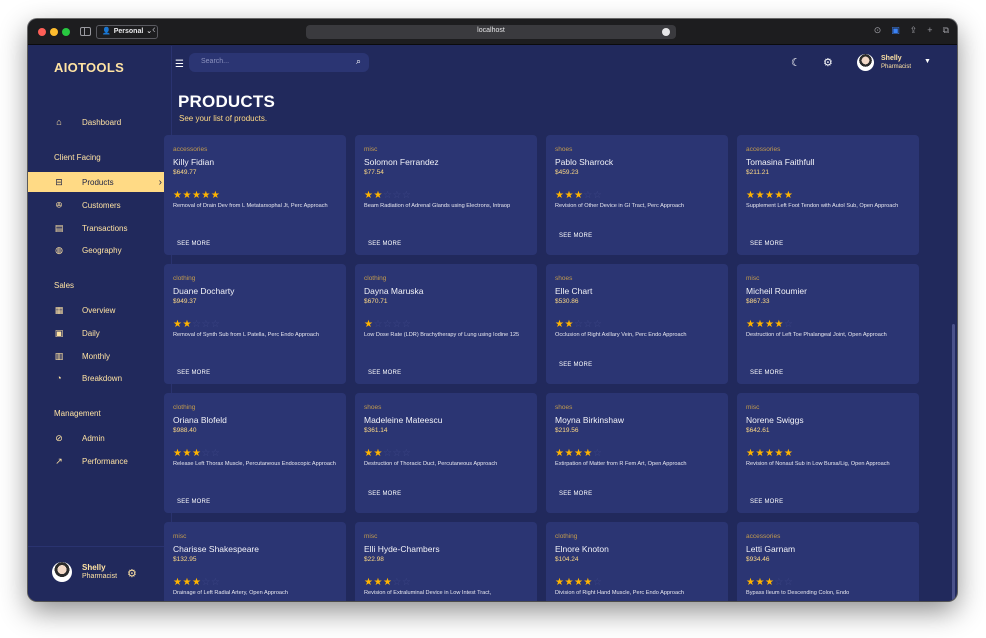 The width and height of the screenshot is (986, 638). What do you see at coordinates (758, 172) in the screenshot?
I see `product-price: $211.21` at bounding box center [758, 172].